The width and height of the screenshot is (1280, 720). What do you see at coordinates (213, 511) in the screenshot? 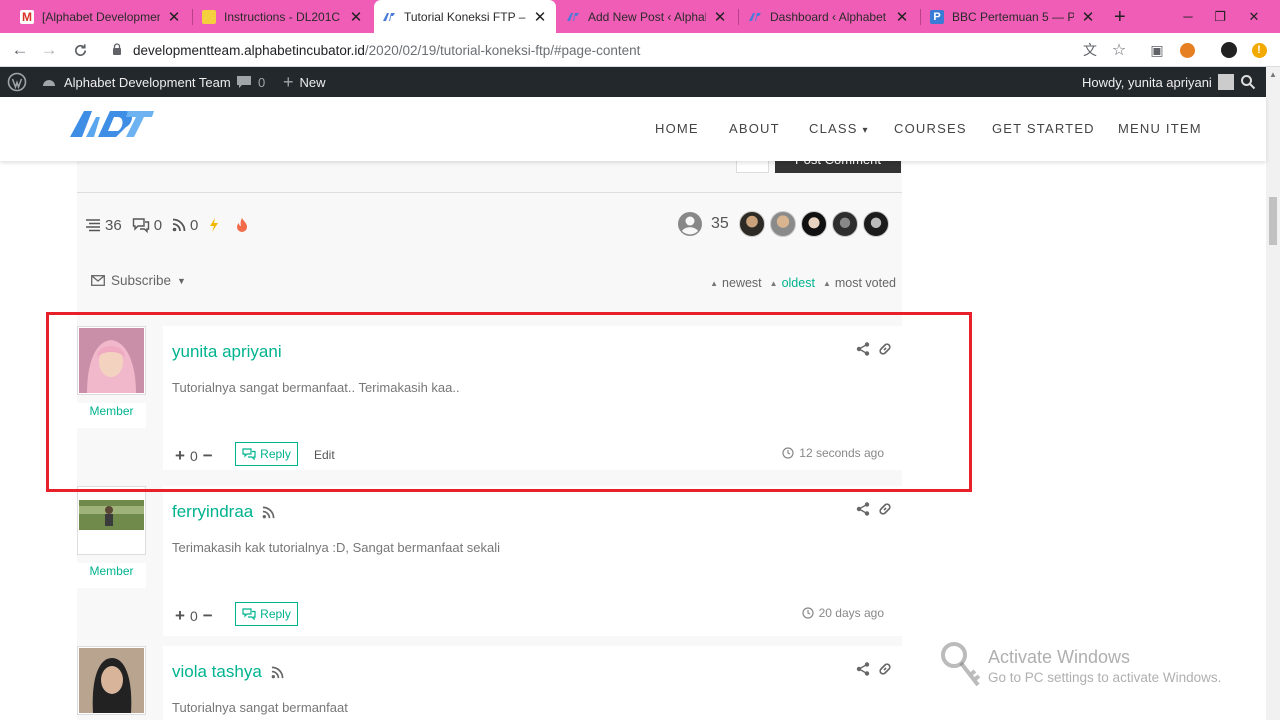
I see `author-name: ferryindraa` at bounding box center [213, 511].